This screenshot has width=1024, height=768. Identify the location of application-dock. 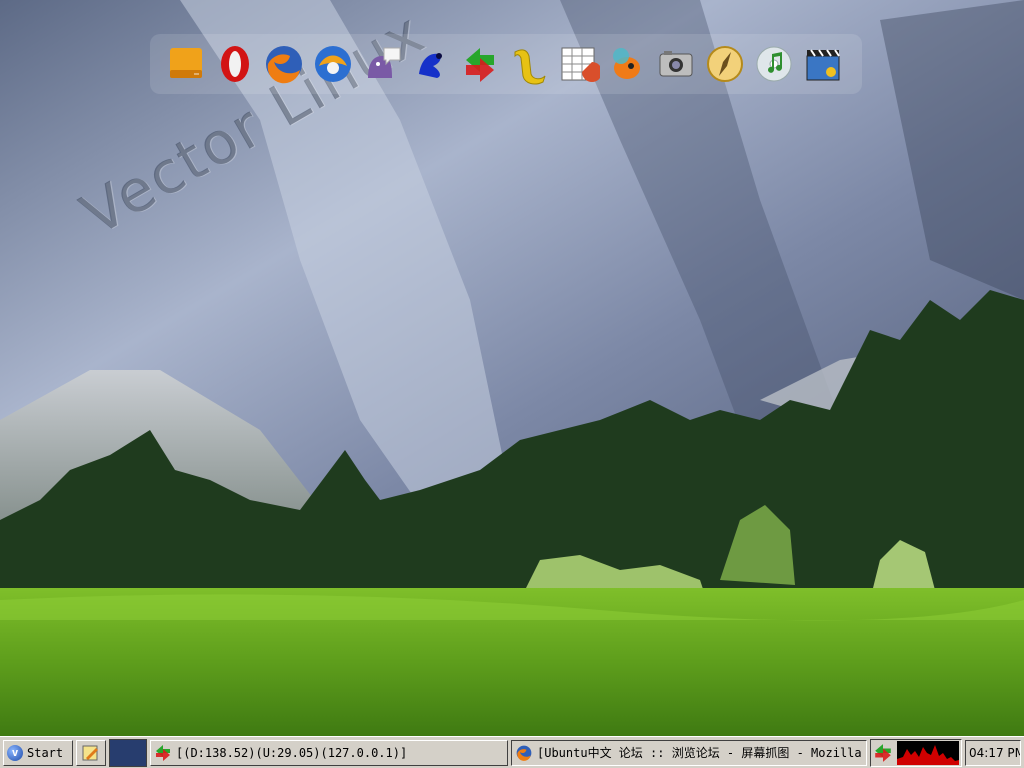
(506, 64).